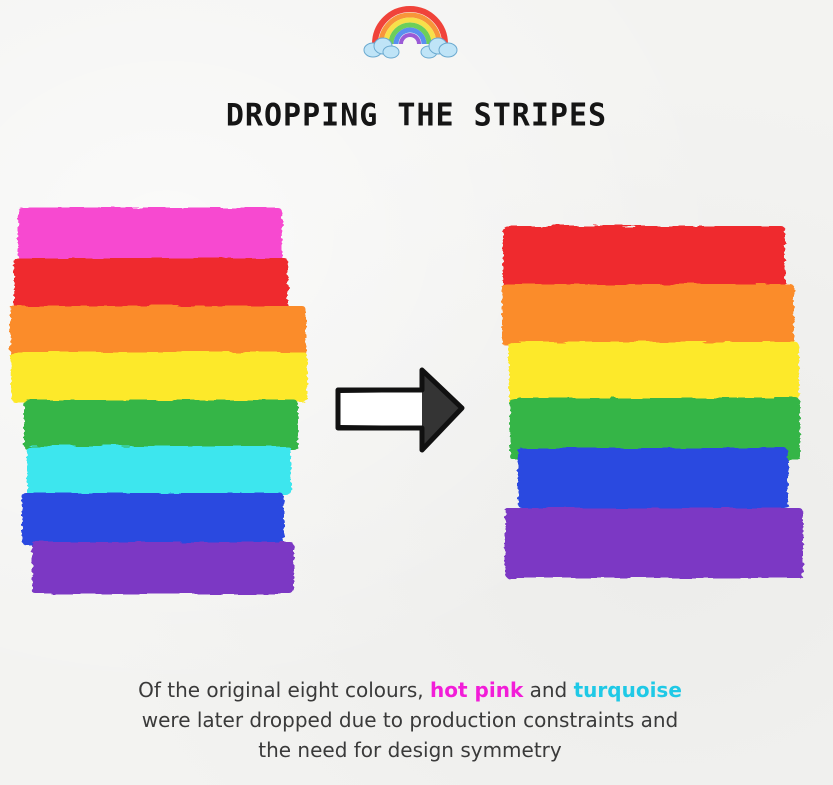  I want to click on stripe-turquoise, so click(159, 471).